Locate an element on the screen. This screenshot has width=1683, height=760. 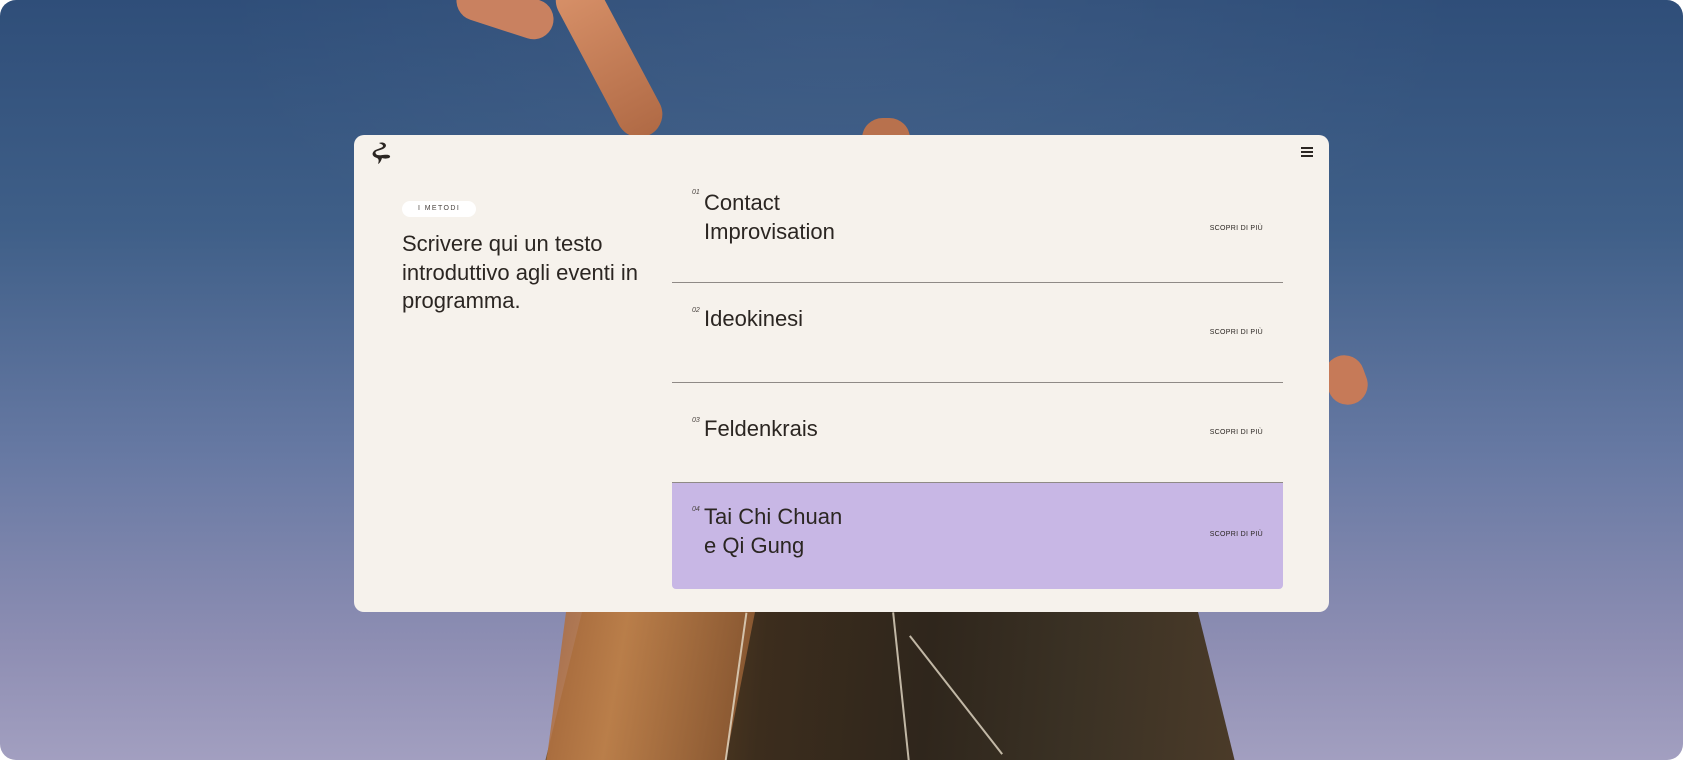
method-name: Feldenkrais is located at coordinates (761, 428).